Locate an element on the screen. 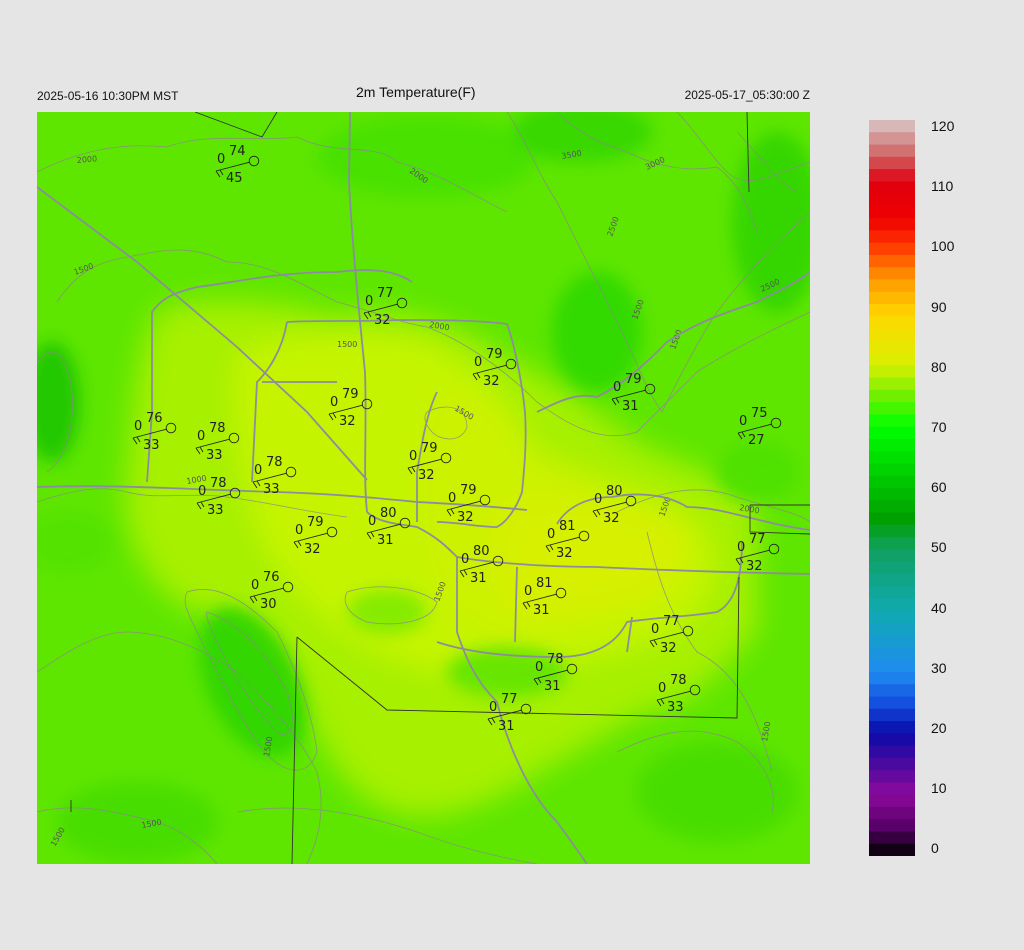 This screenshot has width=1024, height=950. station-dewpoint: 30 is located at coordinates (268, 604).